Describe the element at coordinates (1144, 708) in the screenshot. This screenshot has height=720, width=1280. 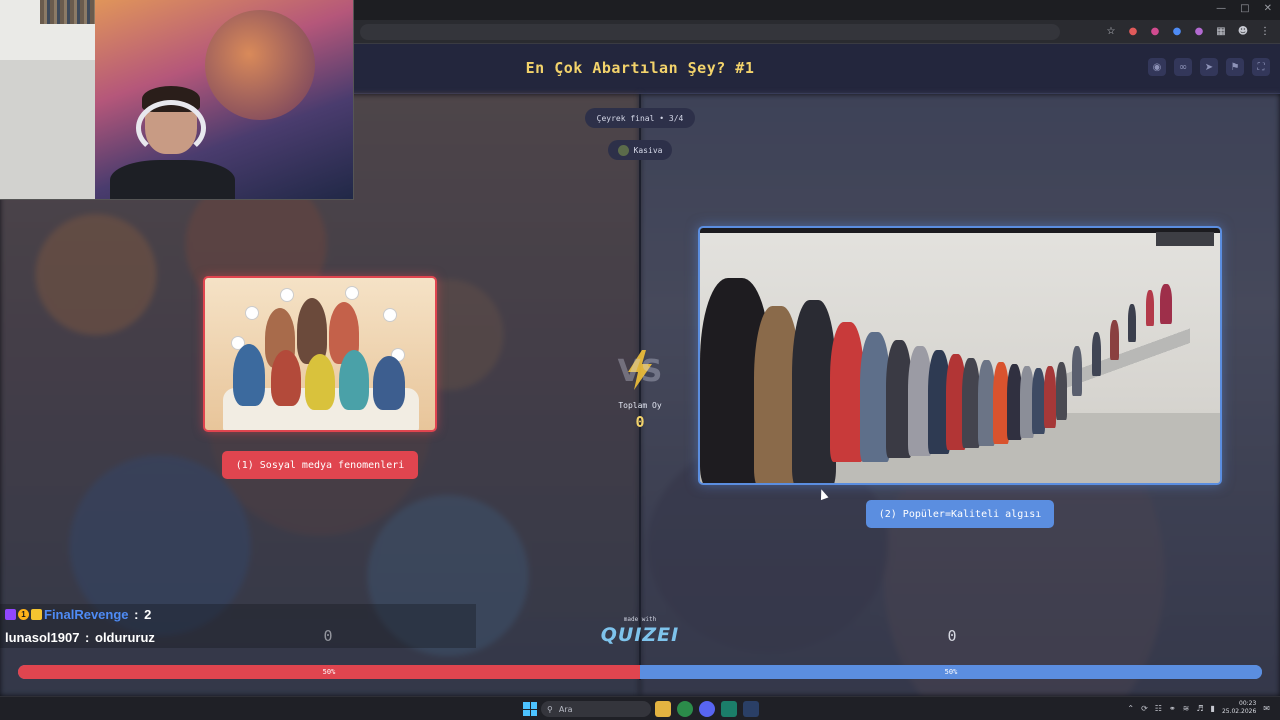
I see `sync-icon: ⟳` at that location.